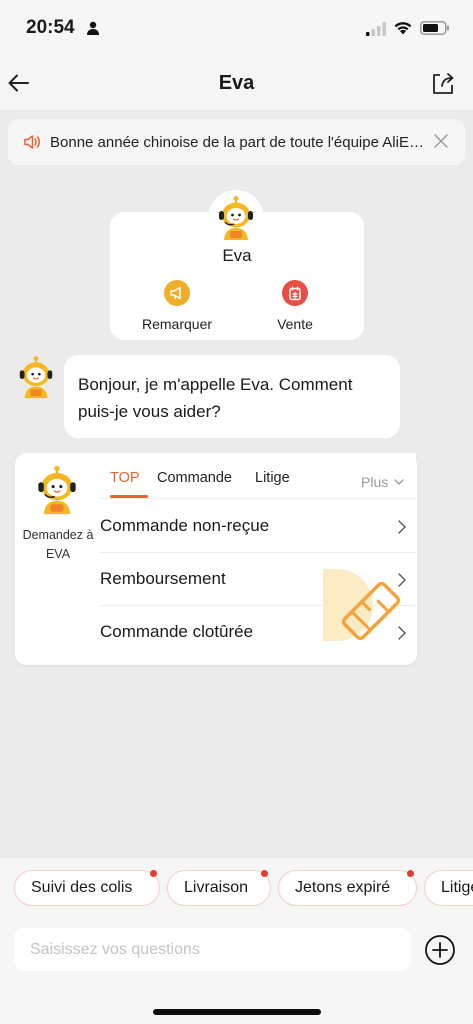 This screenshot has width=473, height=1024. Describe the element at coordinates (376, 29) in the screenshot. I see `signal-icon` at that location.